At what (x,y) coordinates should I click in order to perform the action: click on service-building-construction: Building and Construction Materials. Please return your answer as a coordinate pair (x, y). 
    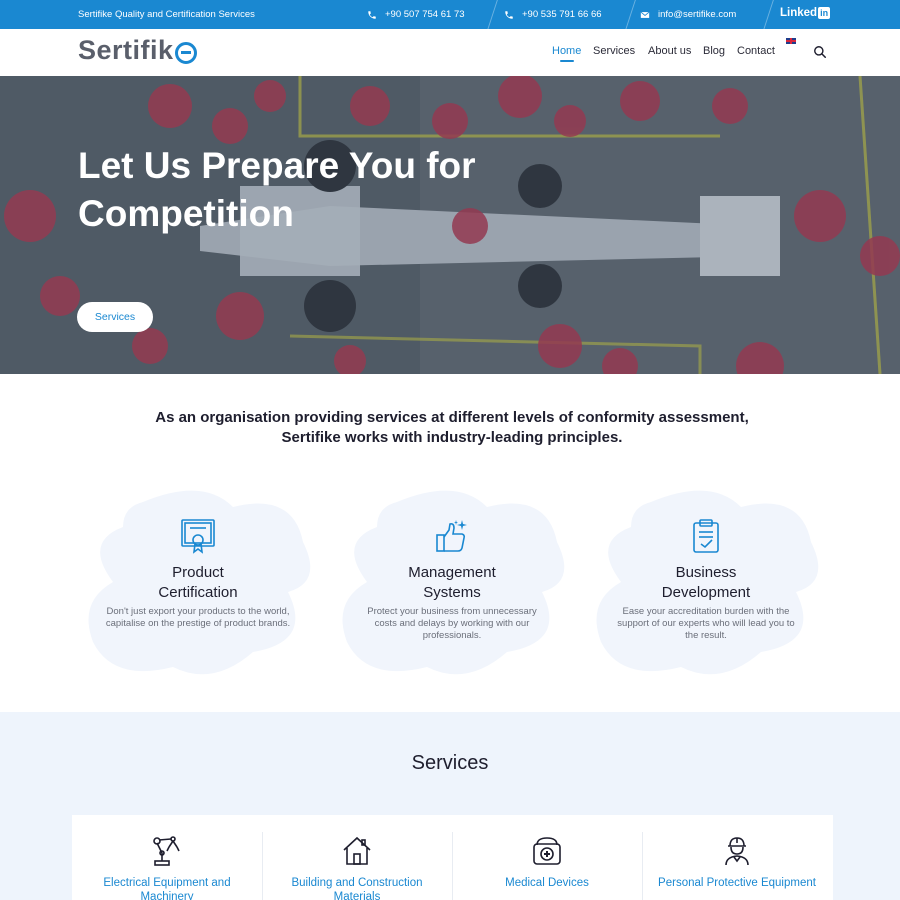
    Looking at the image, I should click on (357, 857).